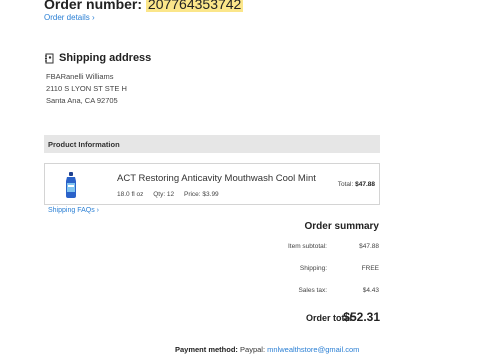  Describe the element at coordinates (144, 6) in the screenshot. I see `order-number-line: Order number: 207764353742` at that location.